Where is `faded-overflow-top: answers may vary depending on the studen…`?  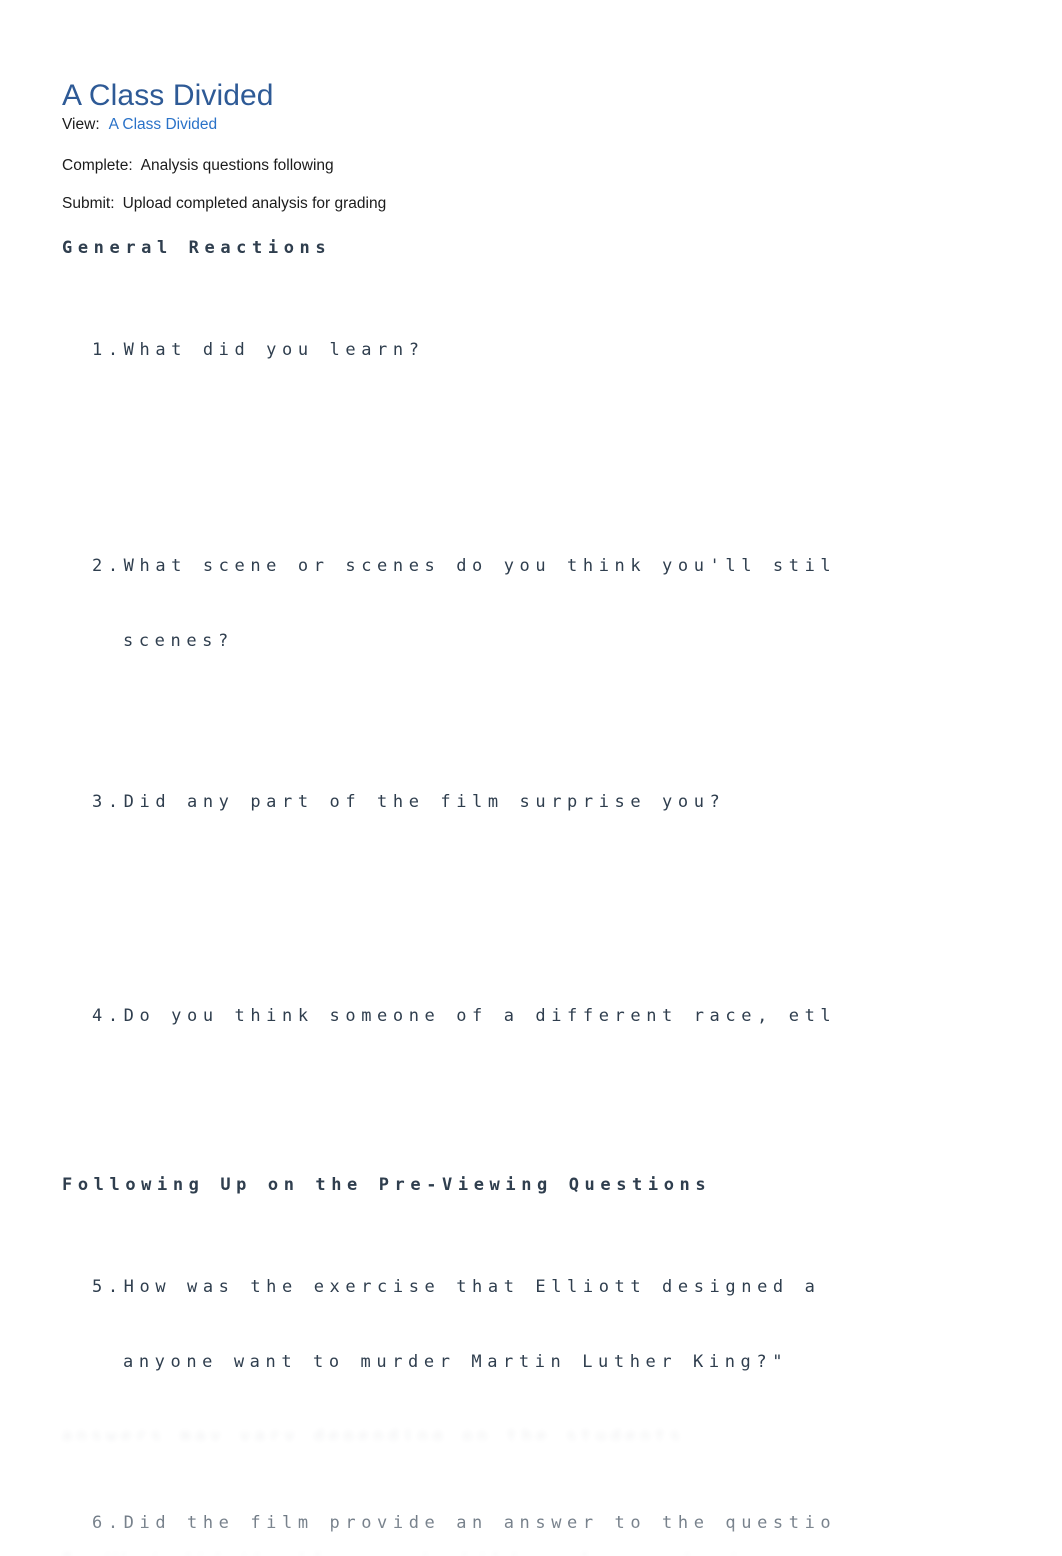 faded-overflow-top: answers may vary depending on the studen… is located at coordinates (373, 1433).